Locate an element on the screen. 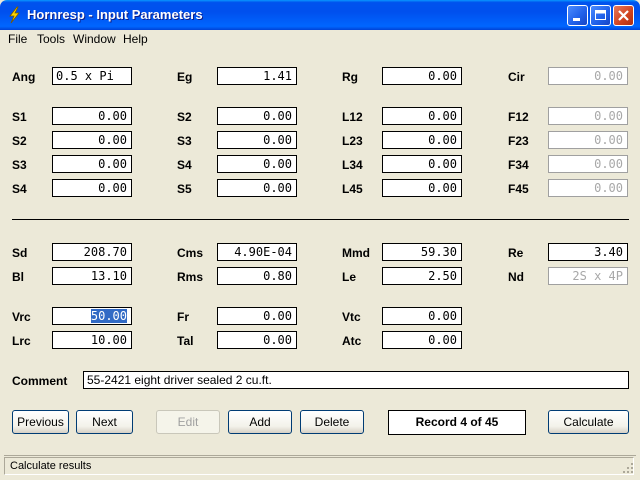  field-l12: 0.00 is located at coordinates (422, 116).